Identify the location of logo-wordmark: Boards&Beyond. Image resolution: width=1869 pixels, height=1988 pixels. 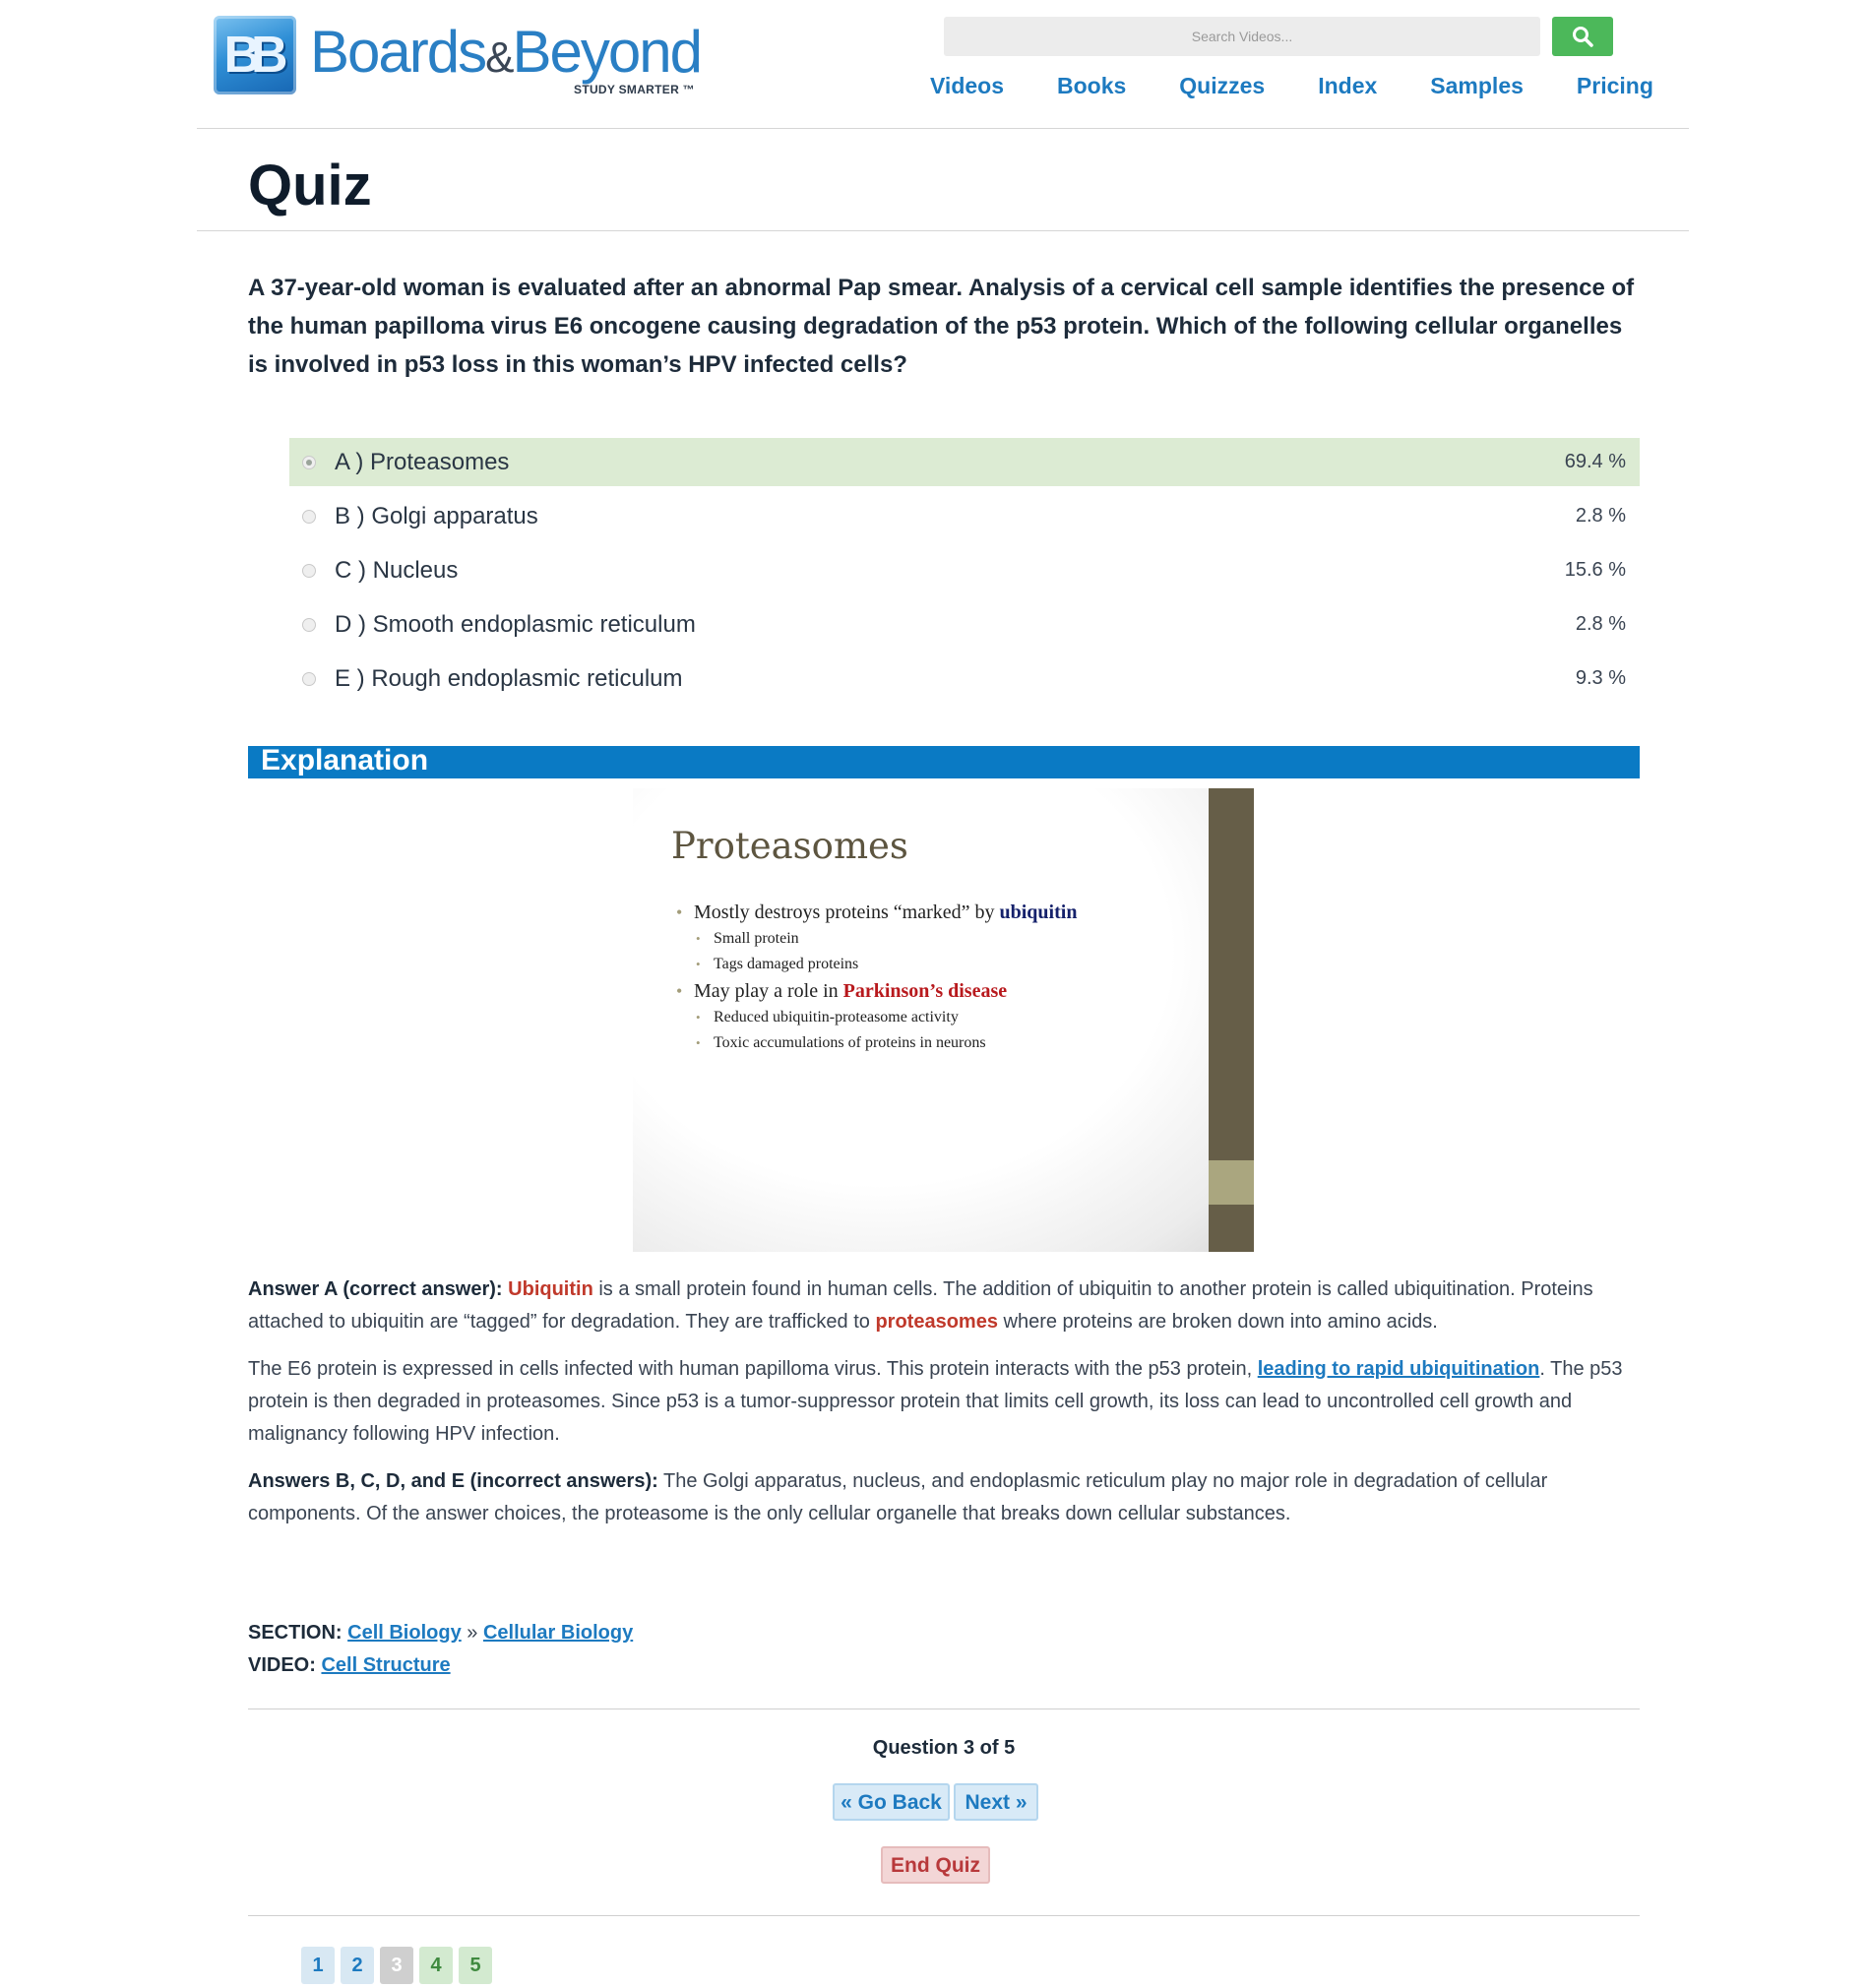
(507, 55).